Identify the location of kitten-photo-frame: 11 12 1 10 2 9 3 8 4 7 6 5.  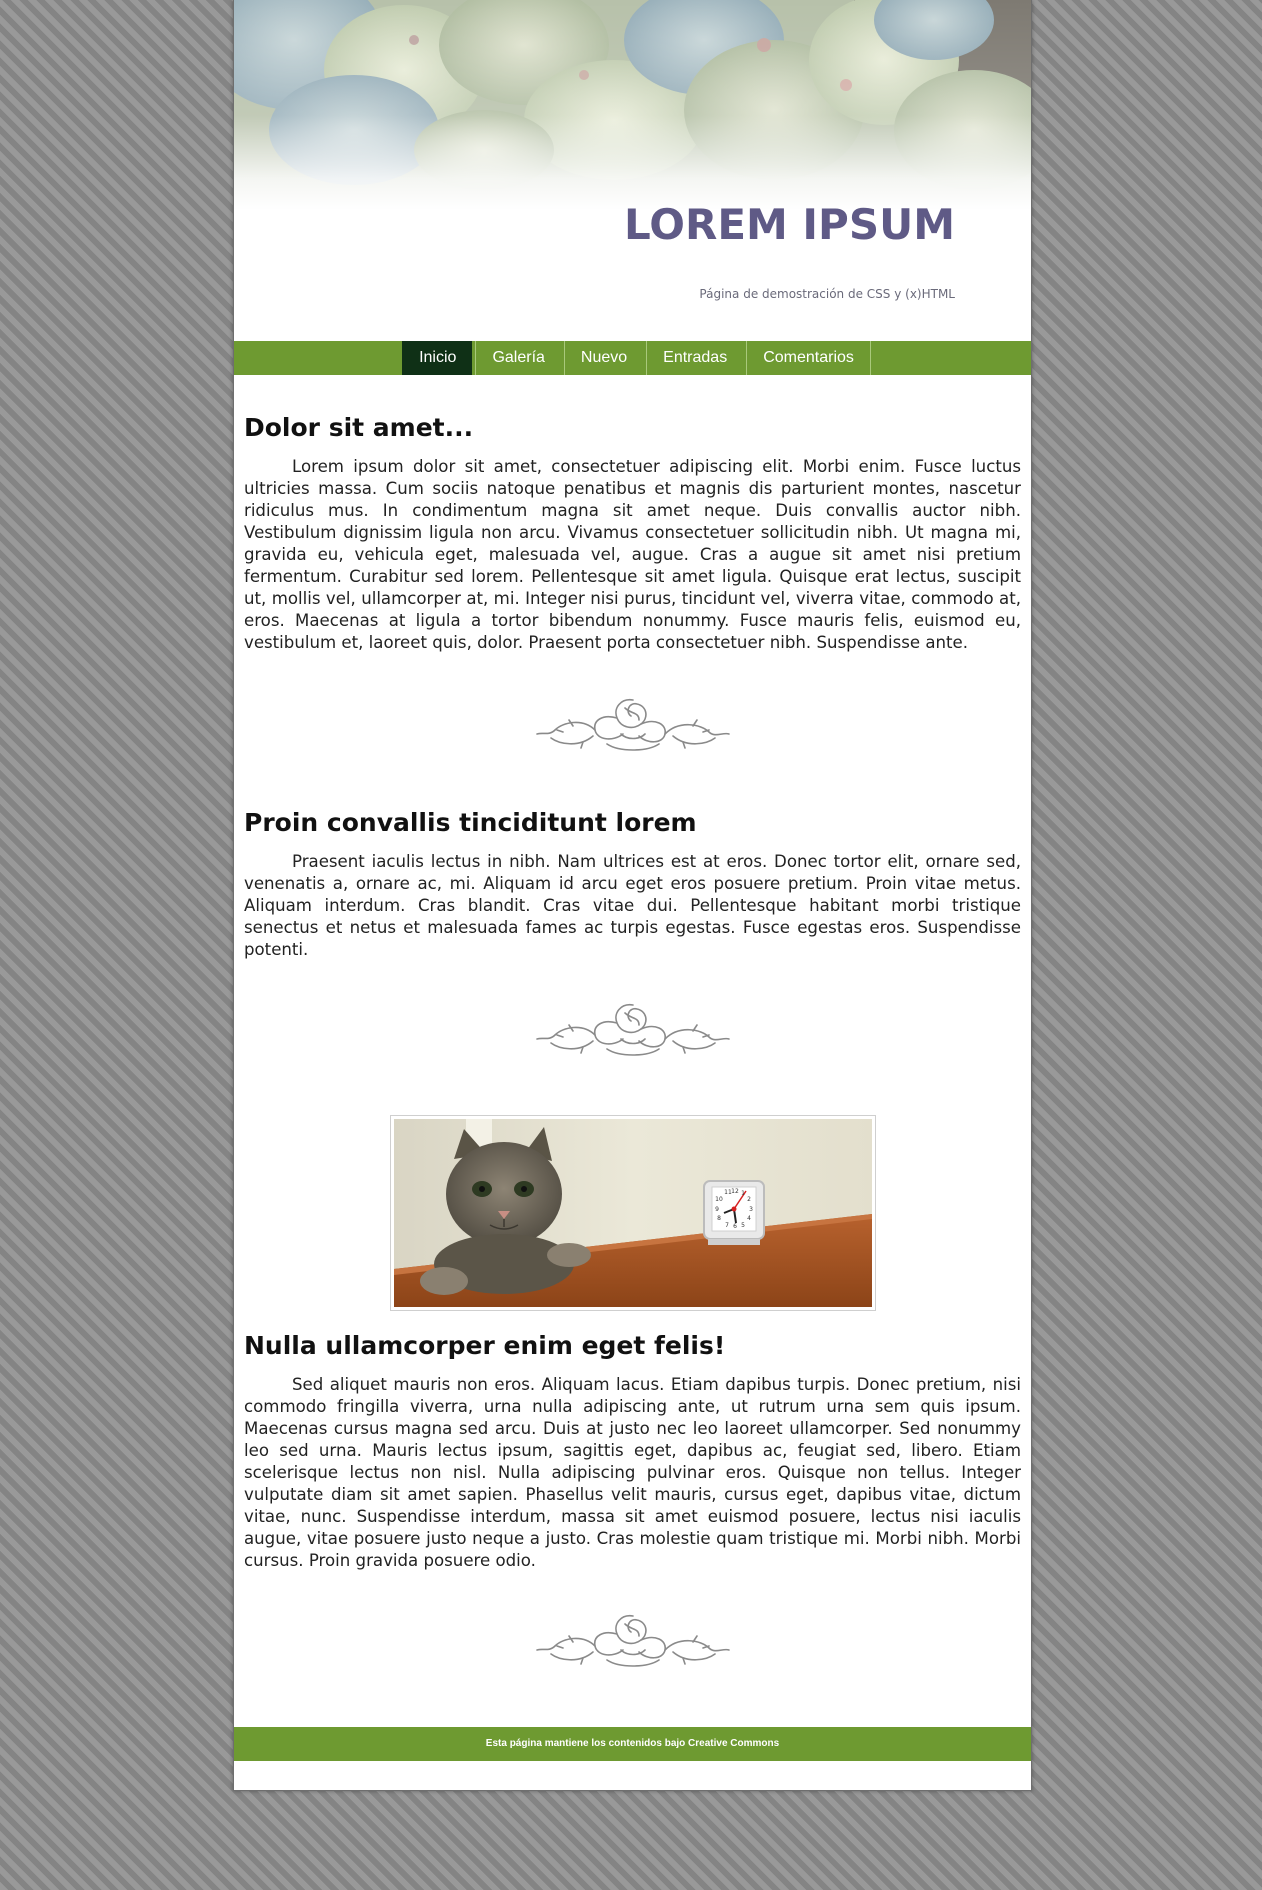
(632, 1213).